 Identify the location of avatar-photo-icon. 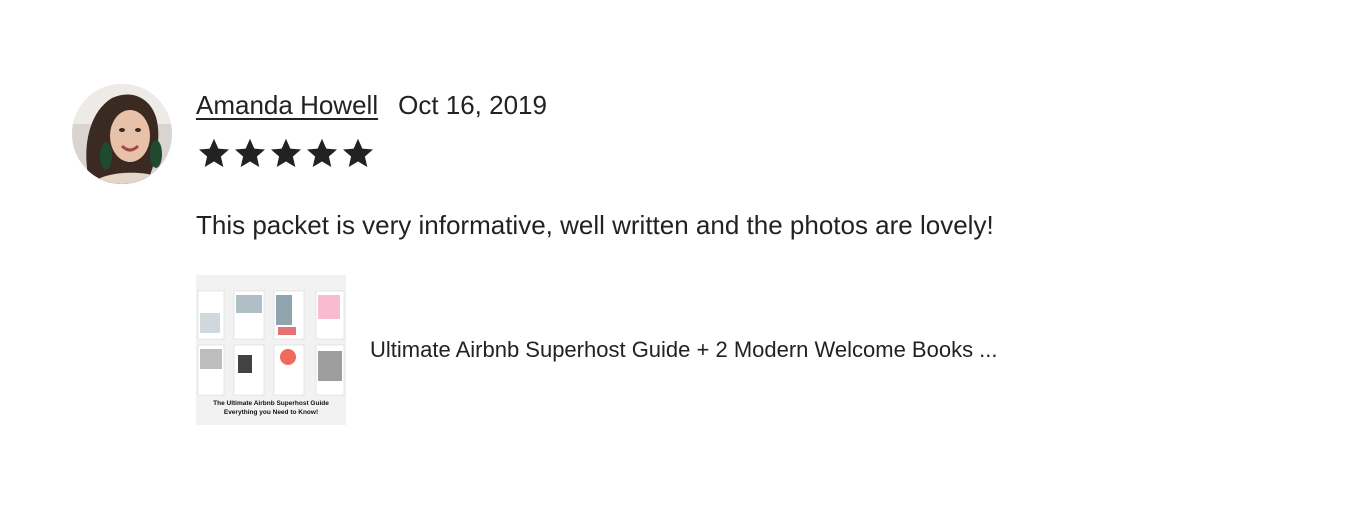
(122, 134).